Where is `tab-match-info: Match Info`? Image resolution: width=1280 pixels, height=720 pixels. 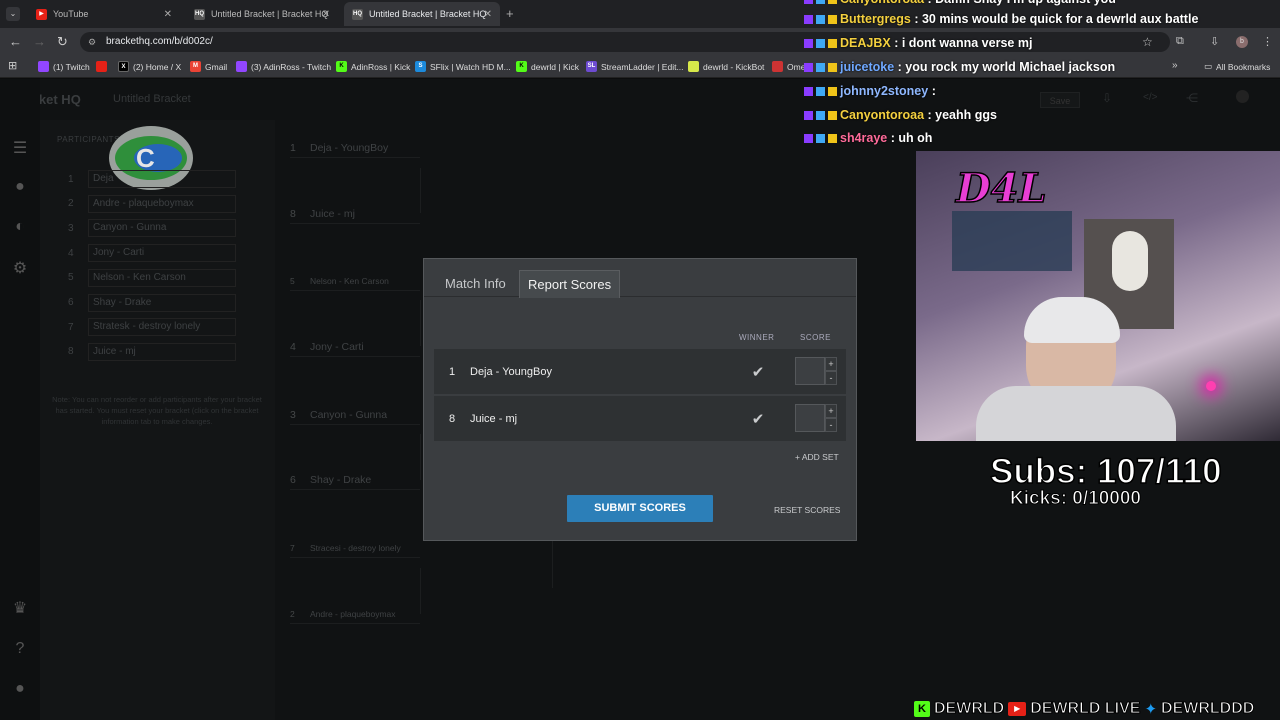
tab-match-info: Match Info is located at coordinates (475, 284).